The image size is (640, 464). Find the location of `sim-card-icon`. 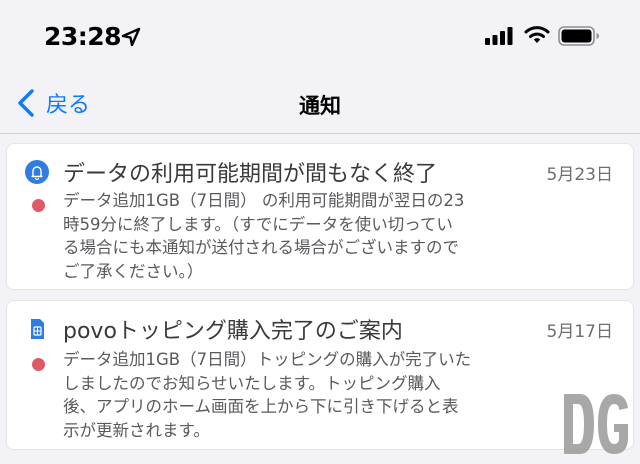

sim-card-icon is located at coordinates (37, 329).